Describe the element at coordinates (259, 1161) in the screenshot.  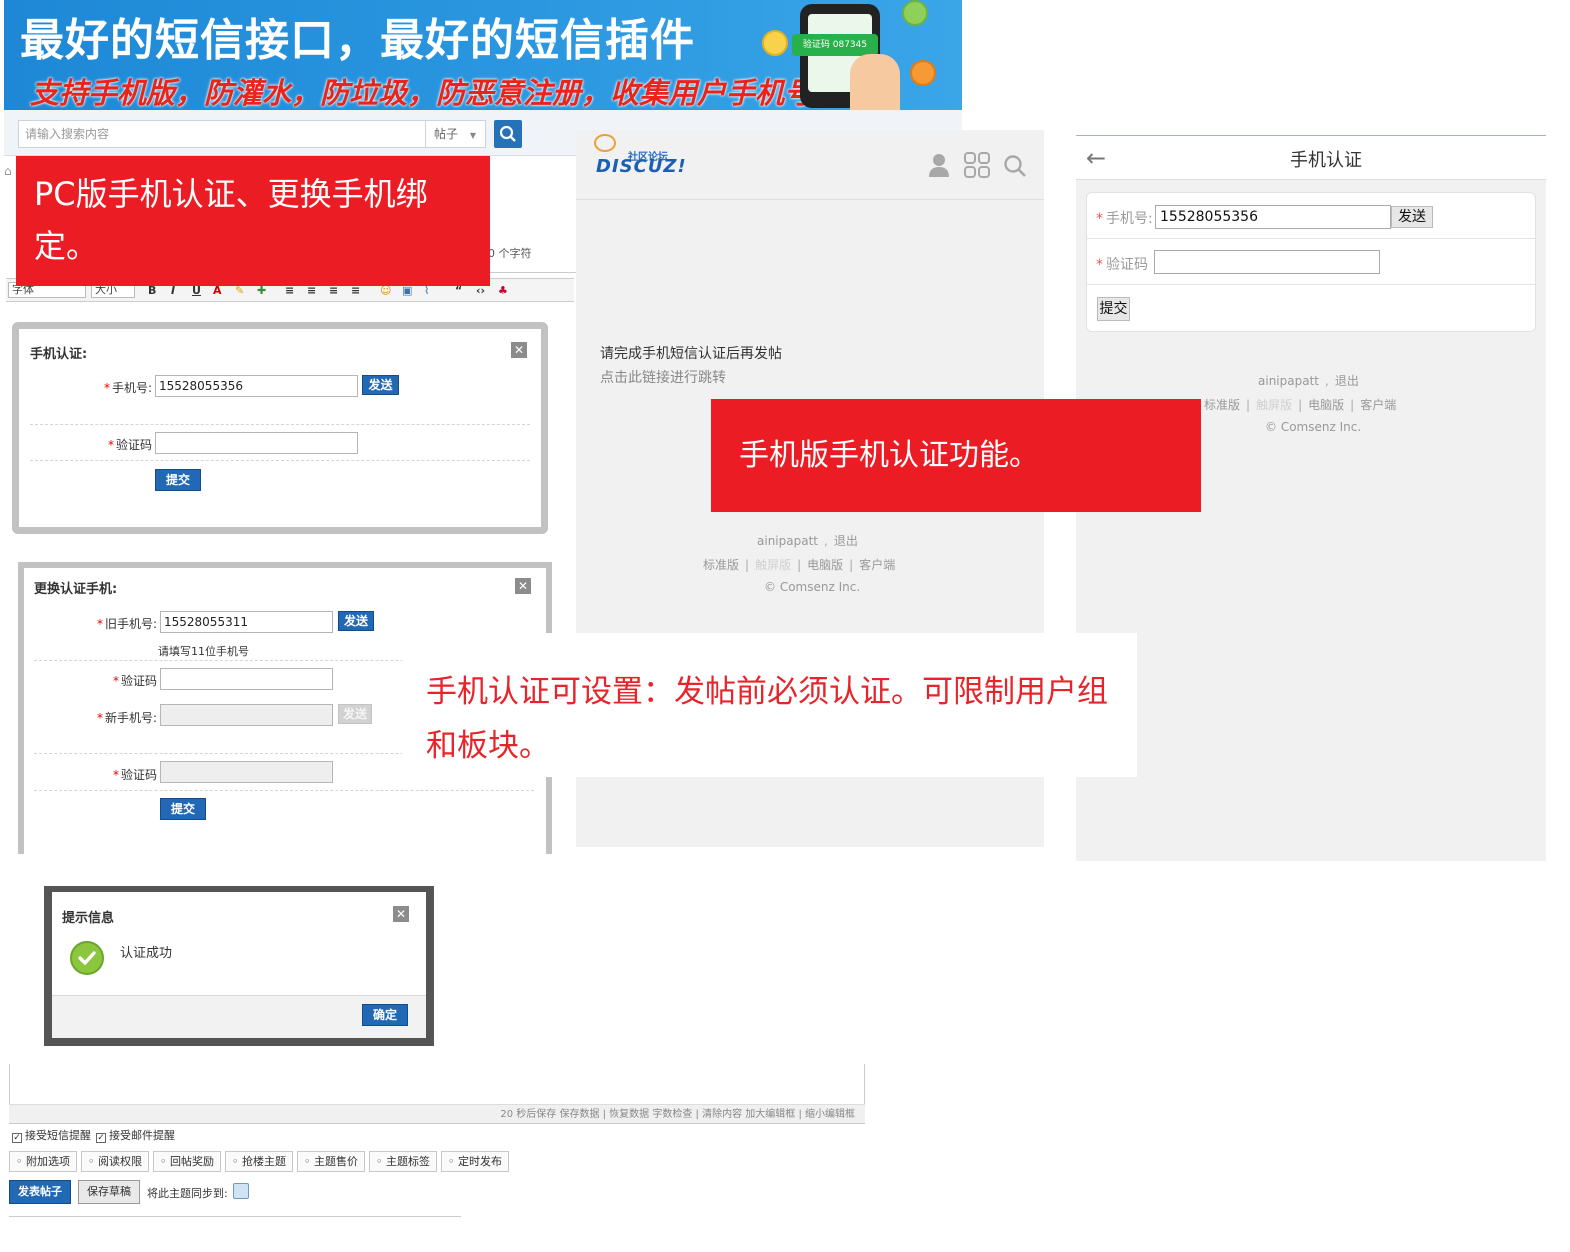
I see `option-floor-thread: ◦ 抢楼主题` at that location.